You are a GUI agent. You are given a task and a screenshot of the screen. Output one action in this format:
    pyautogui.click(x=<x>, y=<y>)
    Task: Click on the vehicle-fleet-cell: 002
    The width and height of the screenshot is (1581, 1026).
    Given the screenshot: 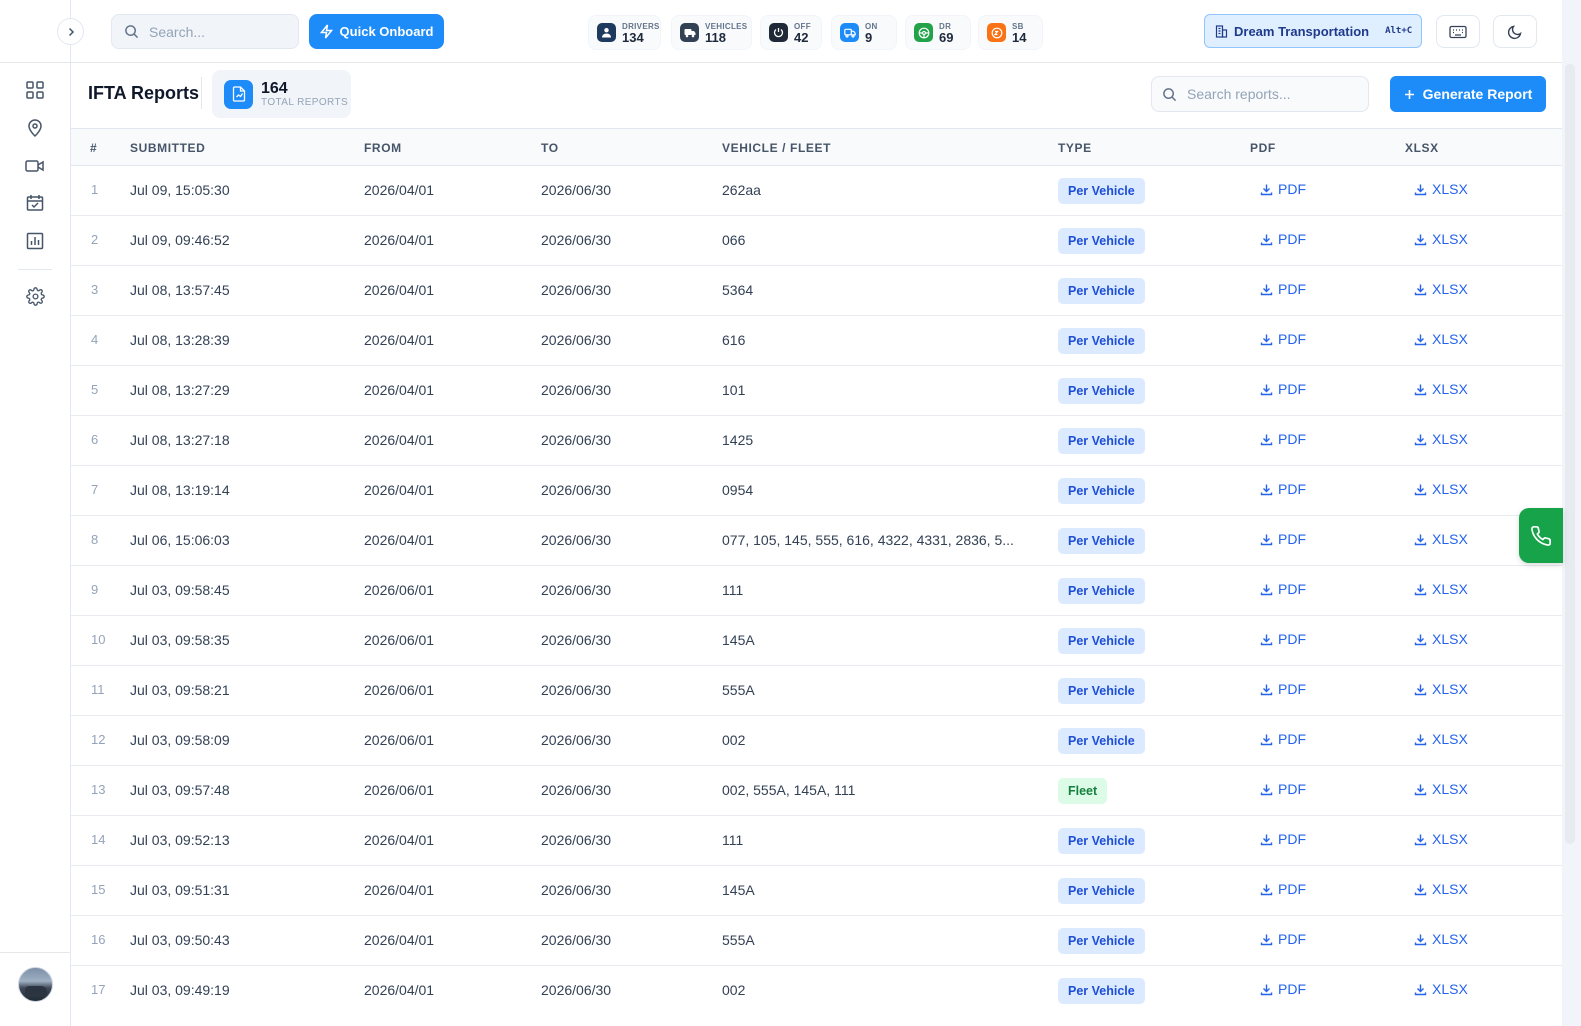 What is the action you would take?
    pyautogui.click(x=734, y=740)
    